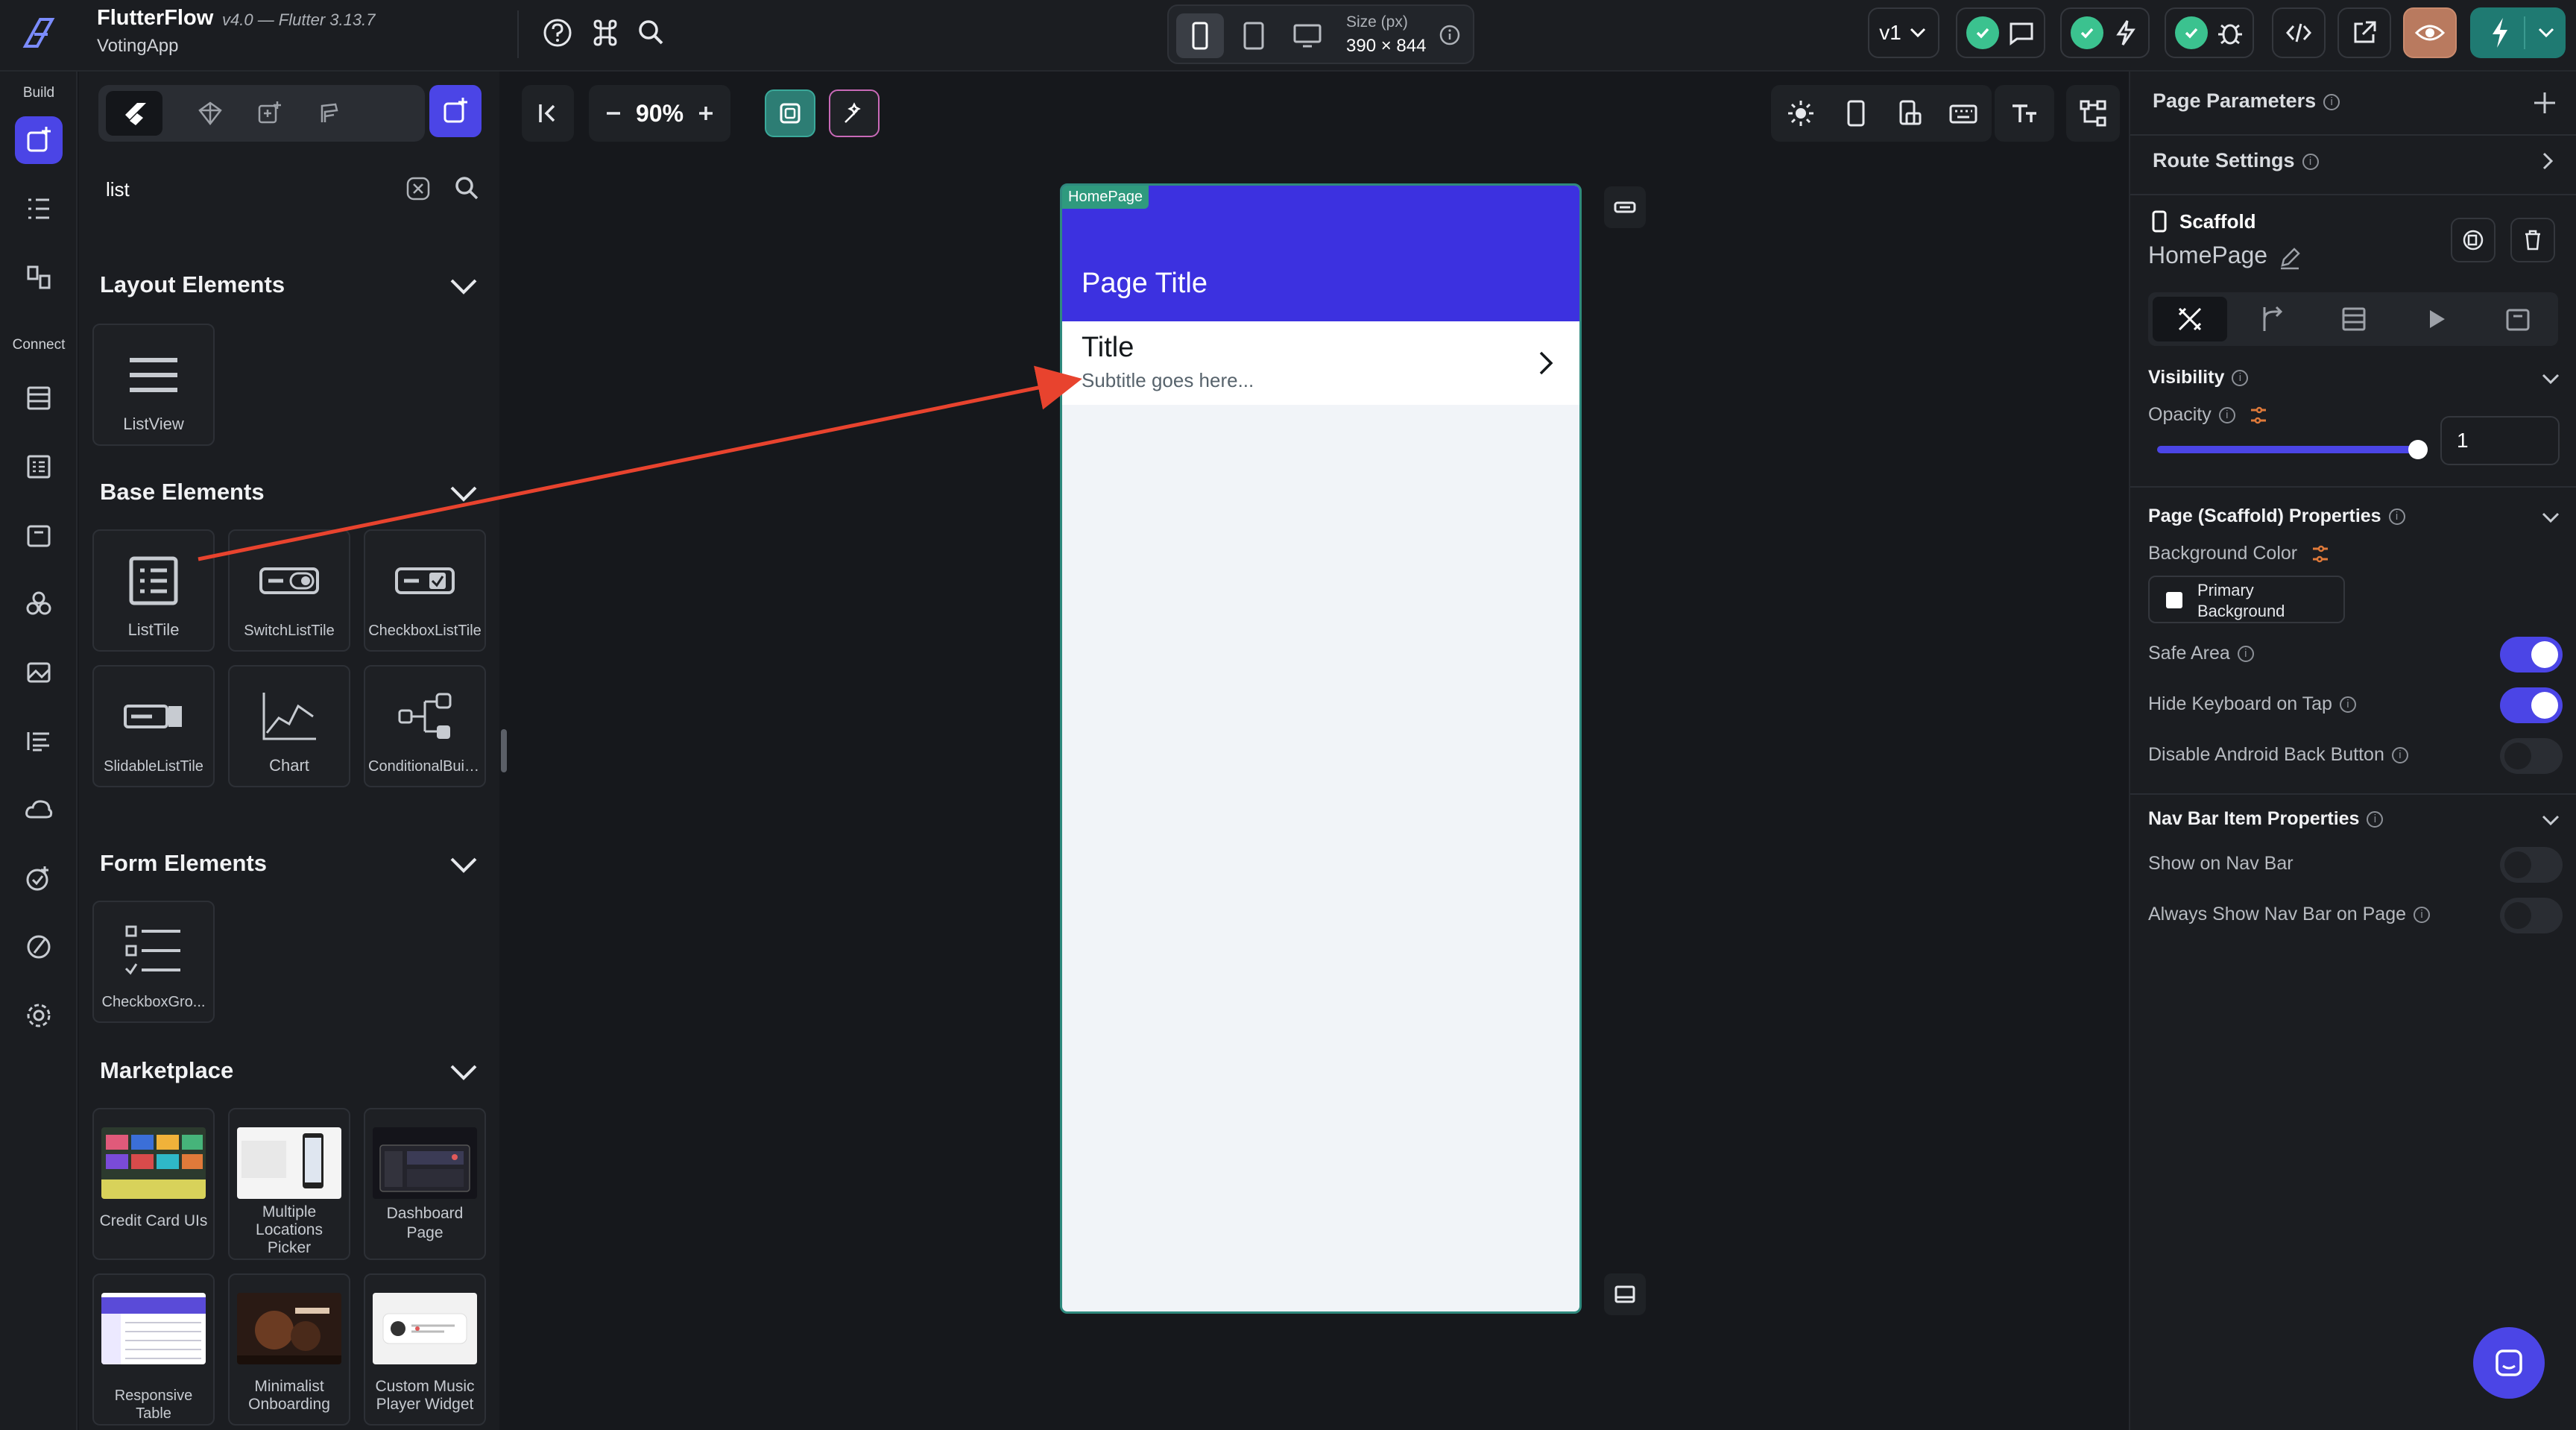  What do you see at coordinates (2025, 113) in the screenshot?
I see `text-scale-icon` at bounding box center [2025, 113].